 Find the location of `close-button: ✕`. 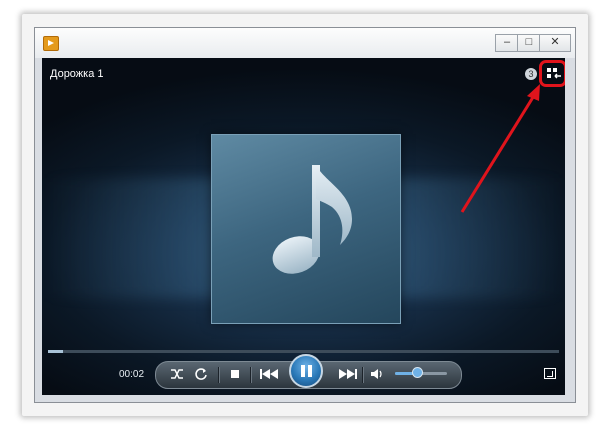

close-button: ✕ is located at coordinates (555, 43).